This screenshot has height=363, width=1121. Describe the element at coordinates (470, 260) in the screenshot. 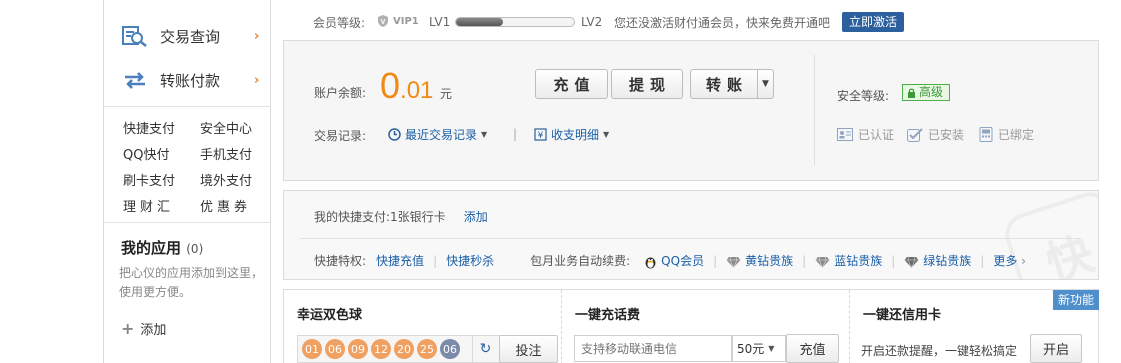

I see `privilege-flash-sale: 快捷秒杀` at that location.